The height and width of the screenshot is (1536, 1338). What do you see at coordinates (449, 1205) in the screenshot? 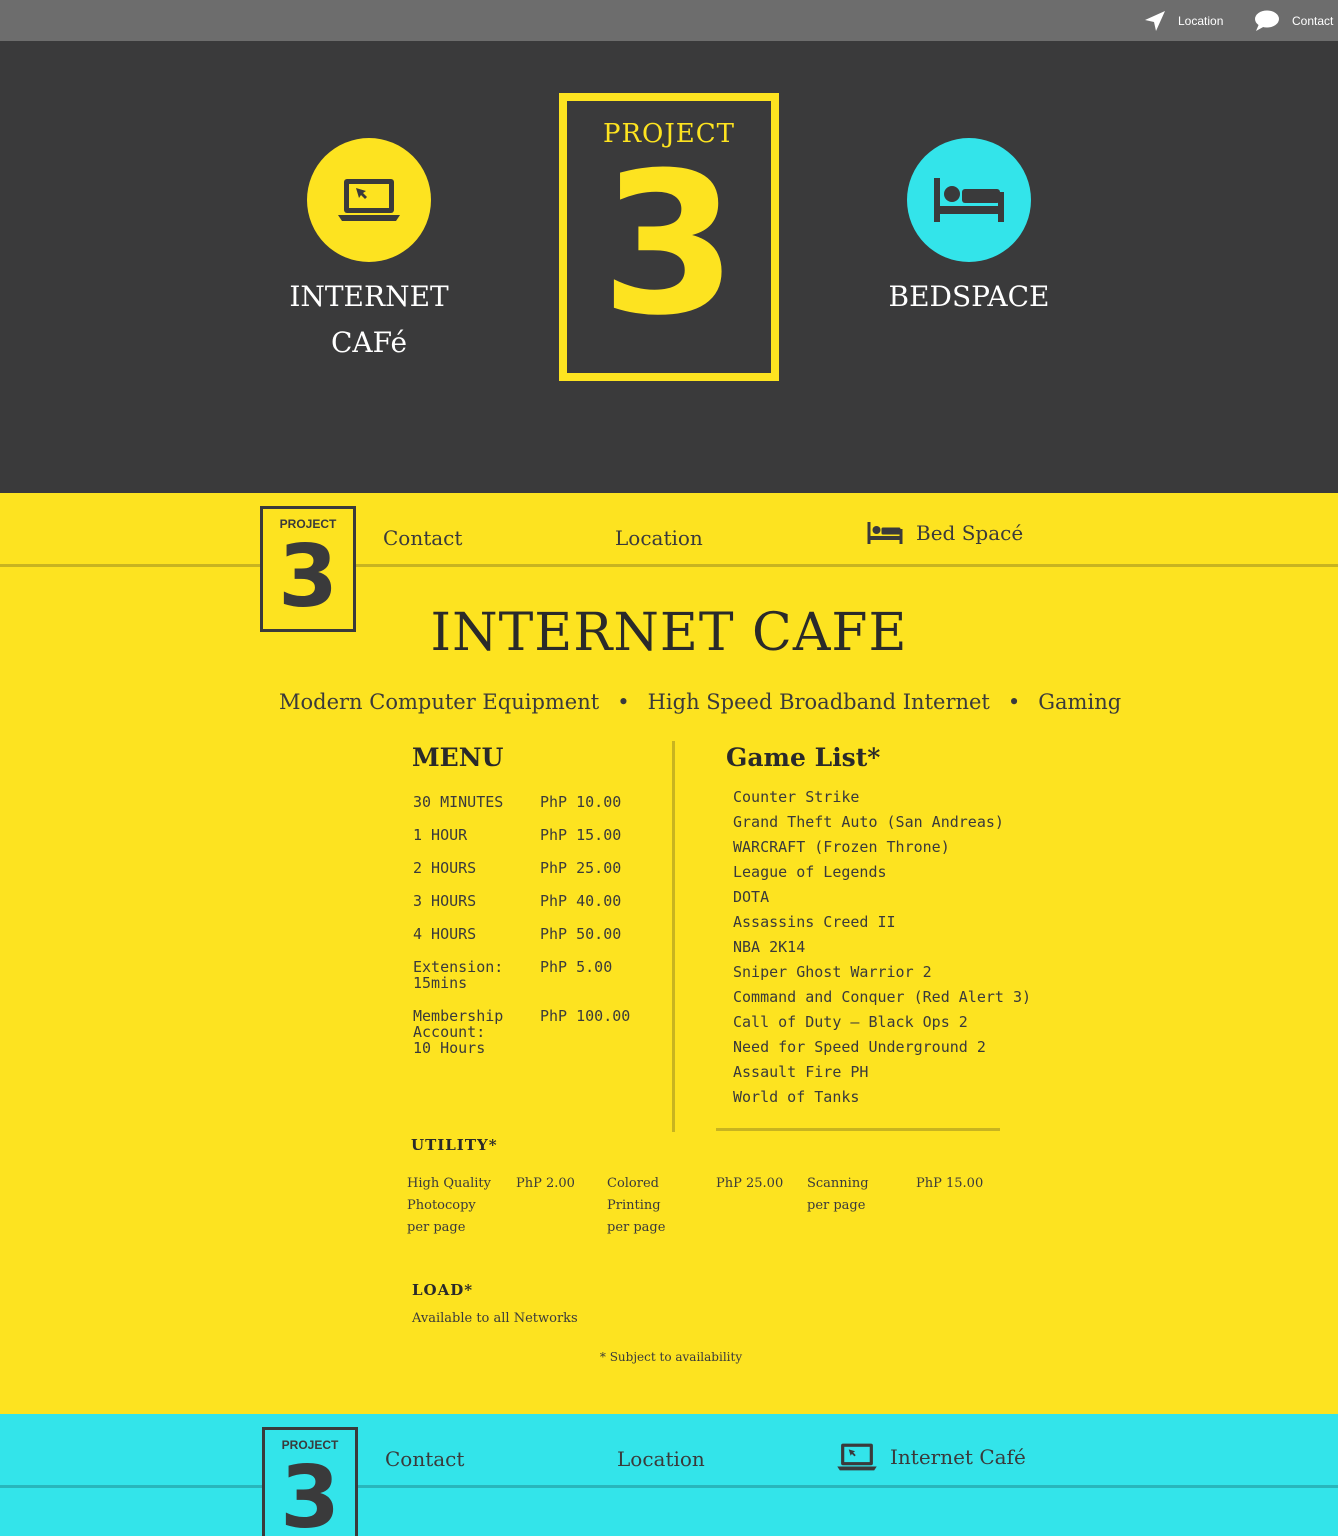
I see `utility-item-name: High Quality Photocopy per page` at bounding box center [449, 1205].